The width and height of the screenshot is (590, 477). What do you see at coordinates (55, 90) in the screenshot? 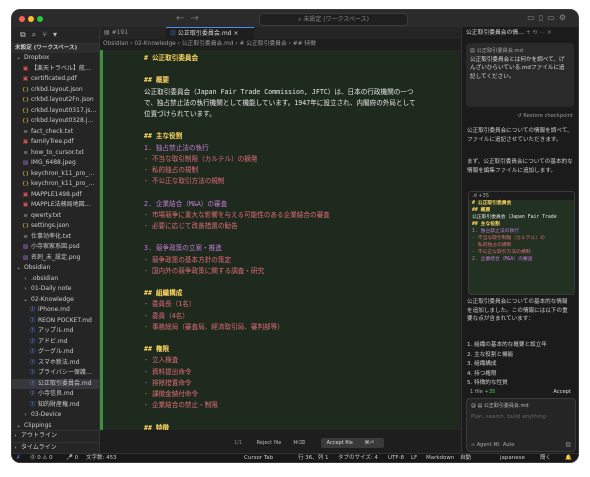
I see `tree-item: {} crkbd.layout.json` at bounding box center [55, 90].